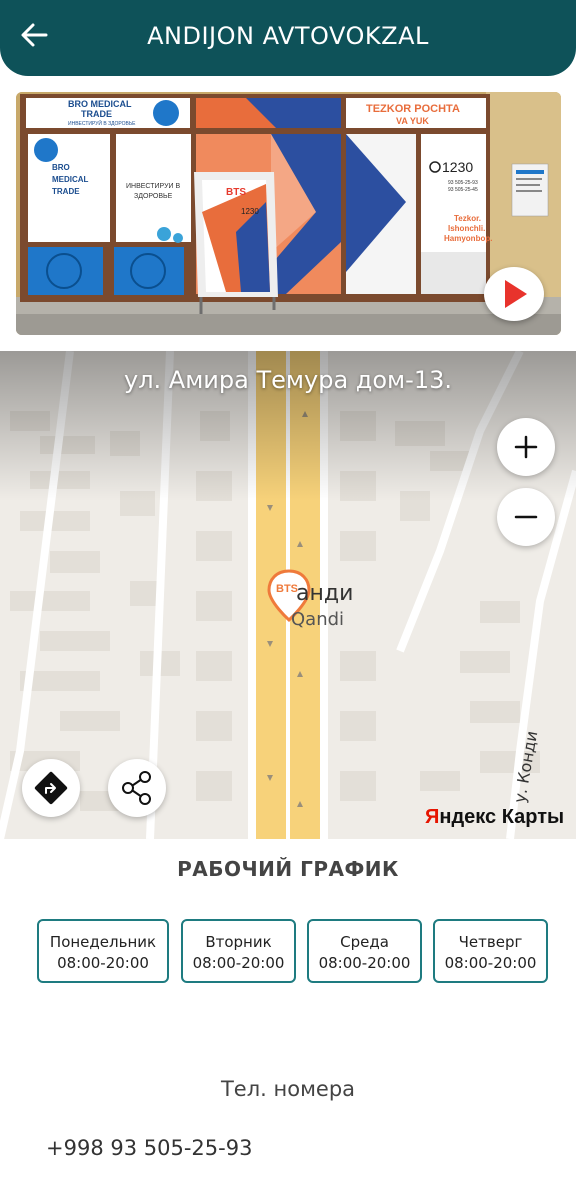 This screenshot has width=576, height=1187. I want to click on share-button, so click(137, 788).